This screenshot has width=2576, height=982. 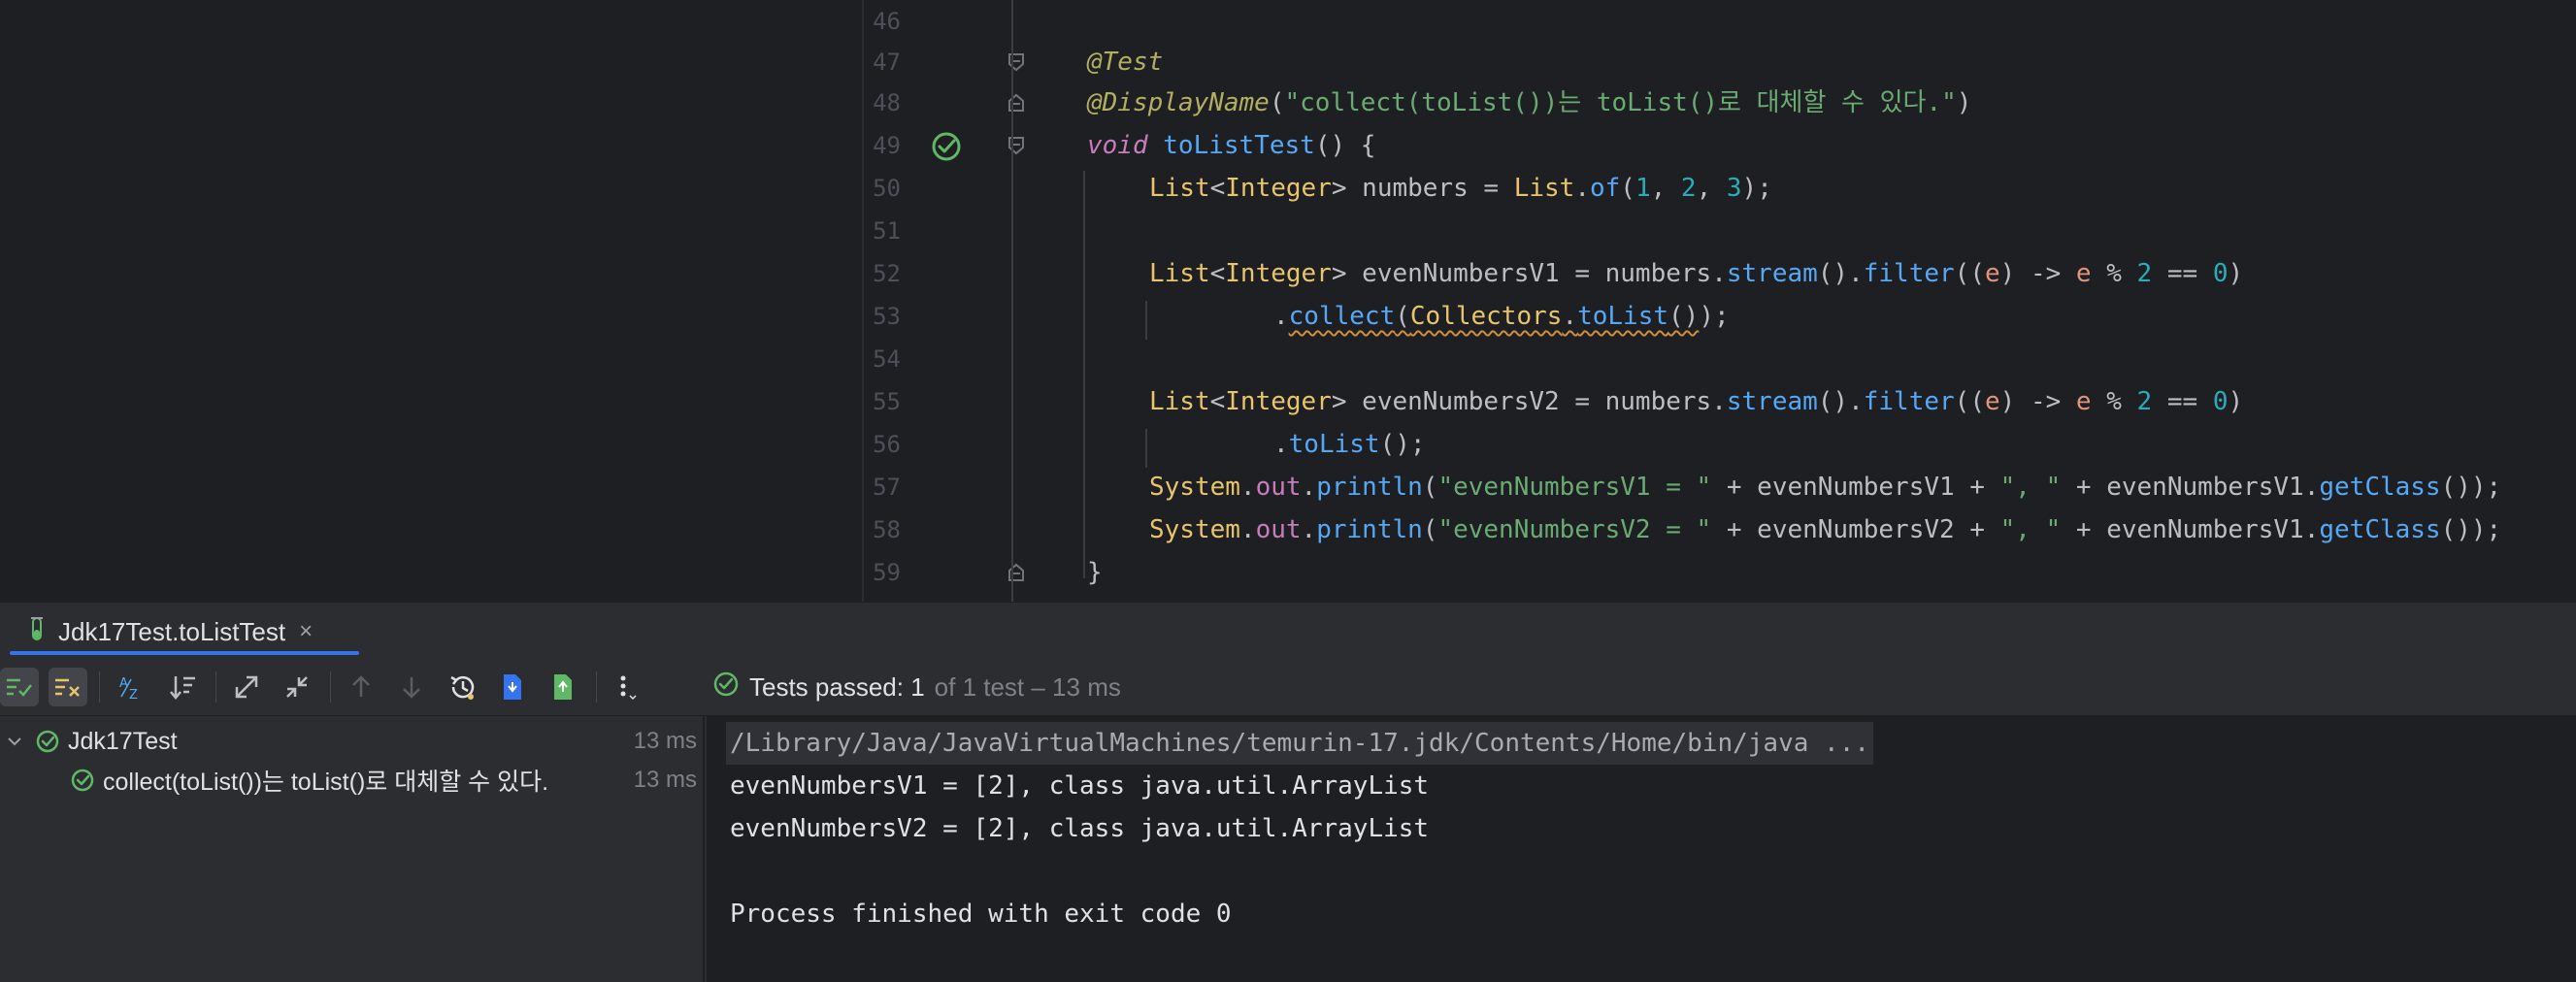 What do you see at coordinates (1855, 529) in the screenshot?
I see `code-token: + evenNumbersV2 +` at bounding box center [1855, 529].